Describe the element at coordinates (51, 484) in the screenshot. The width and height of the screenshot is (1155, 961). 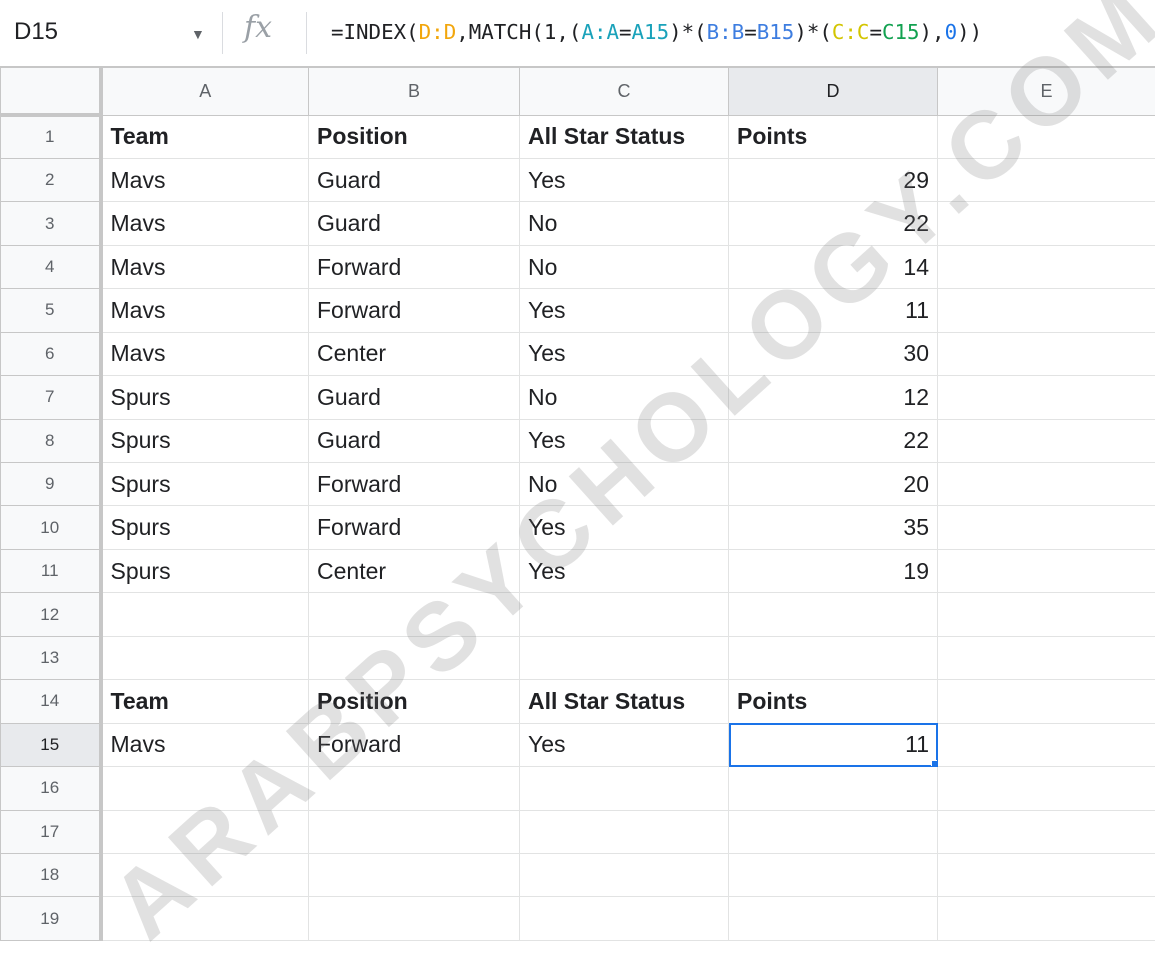
I see `row-header-9: 9` at that location.